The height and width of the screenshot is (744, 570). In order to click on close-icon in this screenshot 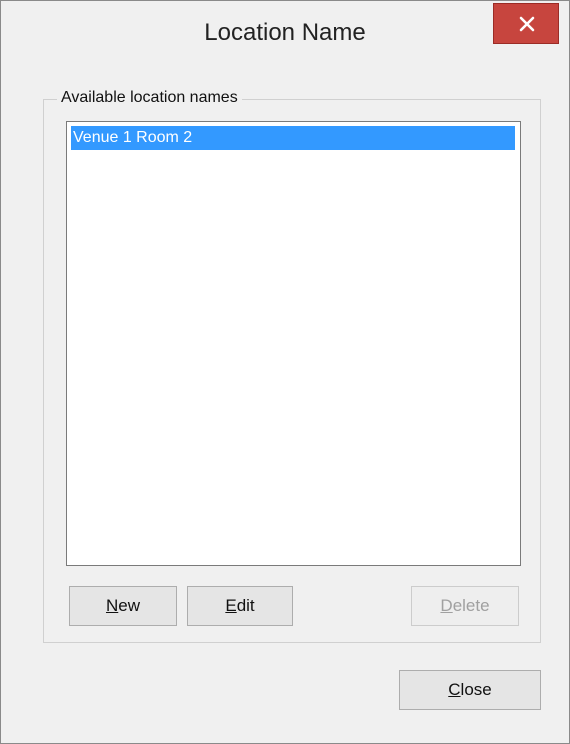, I will do `click(527, 24)`.